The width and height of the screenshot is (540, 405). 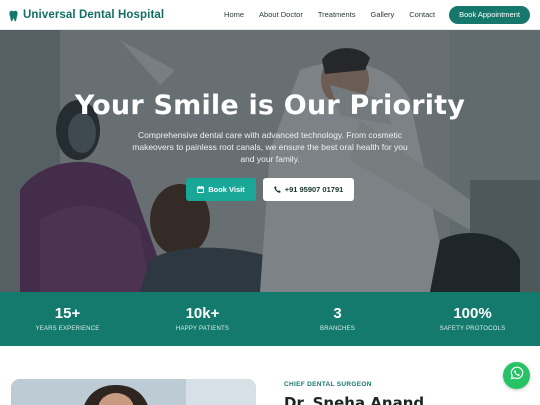 What do you see at coordinates (489, 14) in the screenshot?
I see `book-appointment-button: Book Appointment` at bounding box center [489, 14].